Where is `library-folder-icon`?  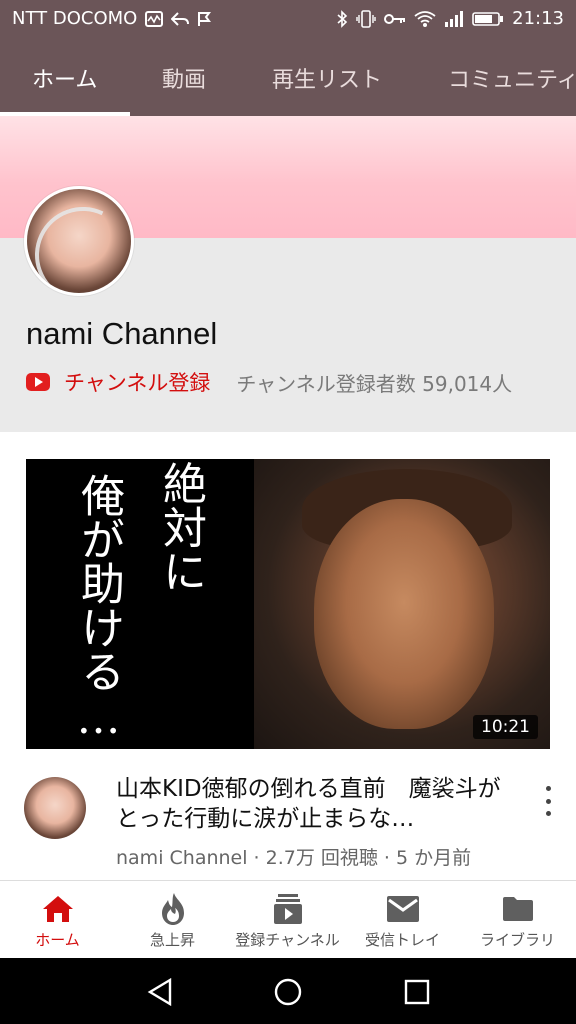
library-folder-icon is located at coordinates (517, 909).